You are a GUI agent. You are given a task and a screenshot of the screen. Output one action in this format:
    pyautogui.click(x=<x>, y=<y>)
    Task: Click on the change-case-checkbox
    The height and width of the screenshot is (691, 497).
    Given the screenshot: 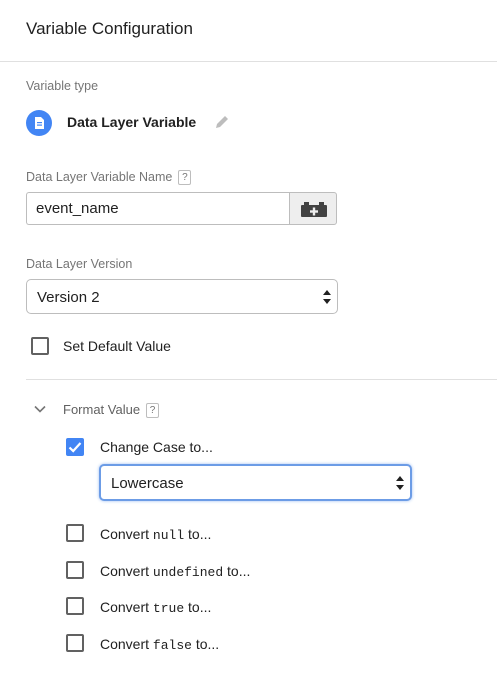 What is the action you would take?
    pyautogui.click(x=75, y=447)
    